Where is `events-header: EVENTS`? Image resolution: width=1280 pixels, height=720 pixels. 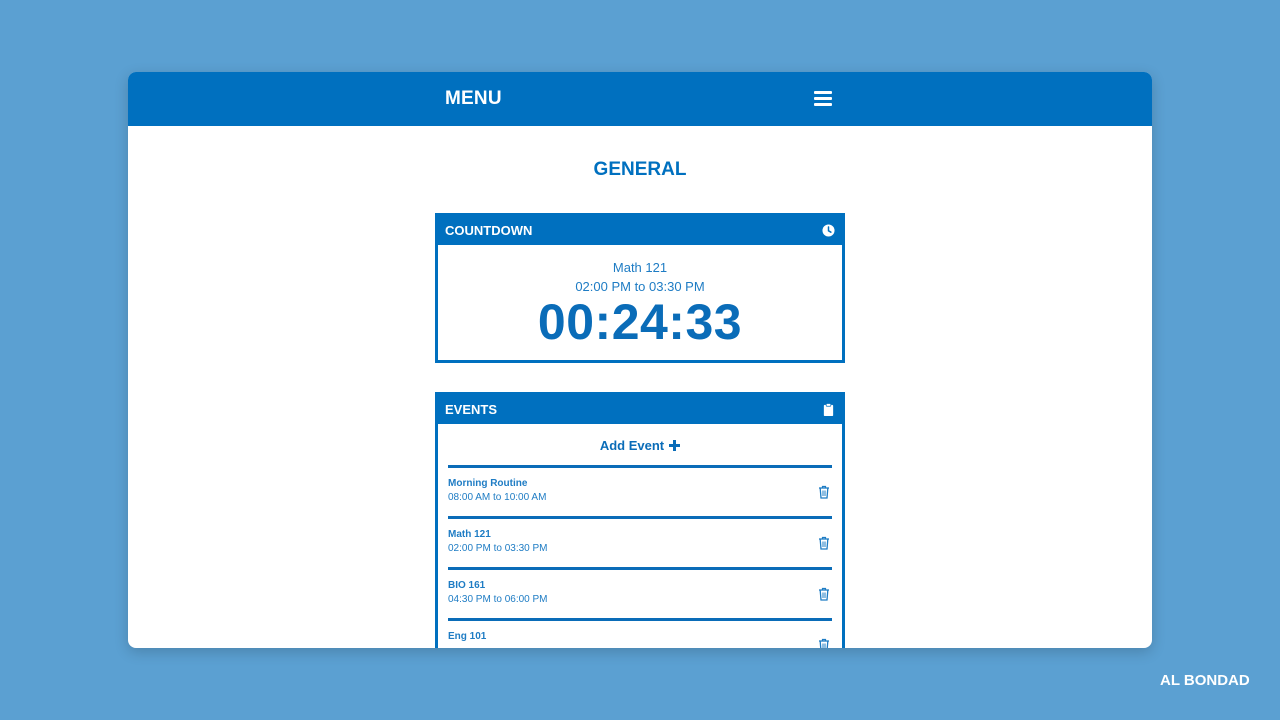 events-header: EVENTS is located at coordinates (640, 409).